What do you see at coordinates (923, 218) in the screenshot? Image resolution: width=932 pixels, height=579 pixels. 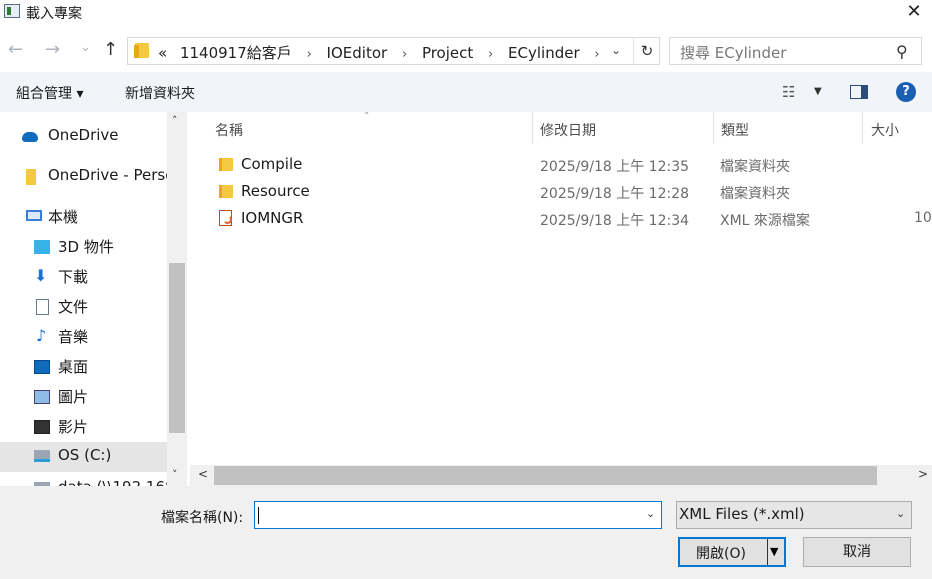 I see `file-size: 10` at bounding box center [923, 218].